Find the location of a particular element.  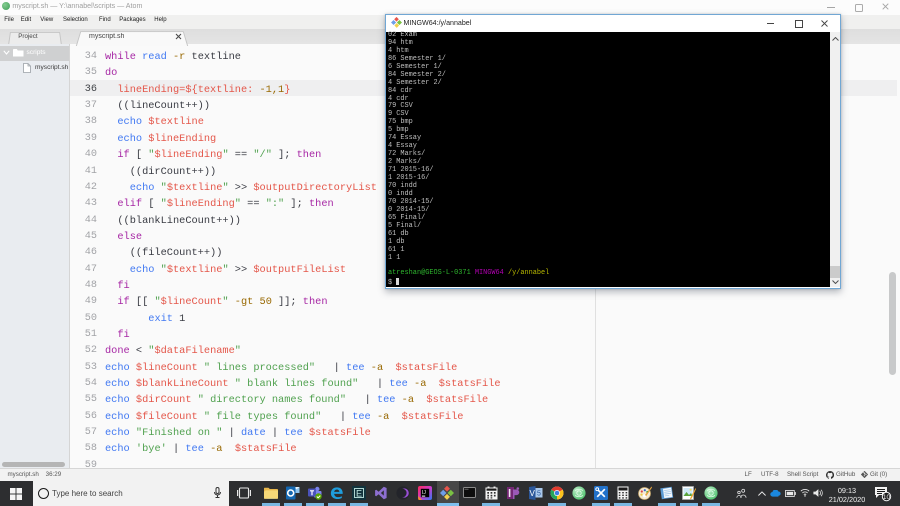

svg-text: 10 is located at coordinates (887, 497).